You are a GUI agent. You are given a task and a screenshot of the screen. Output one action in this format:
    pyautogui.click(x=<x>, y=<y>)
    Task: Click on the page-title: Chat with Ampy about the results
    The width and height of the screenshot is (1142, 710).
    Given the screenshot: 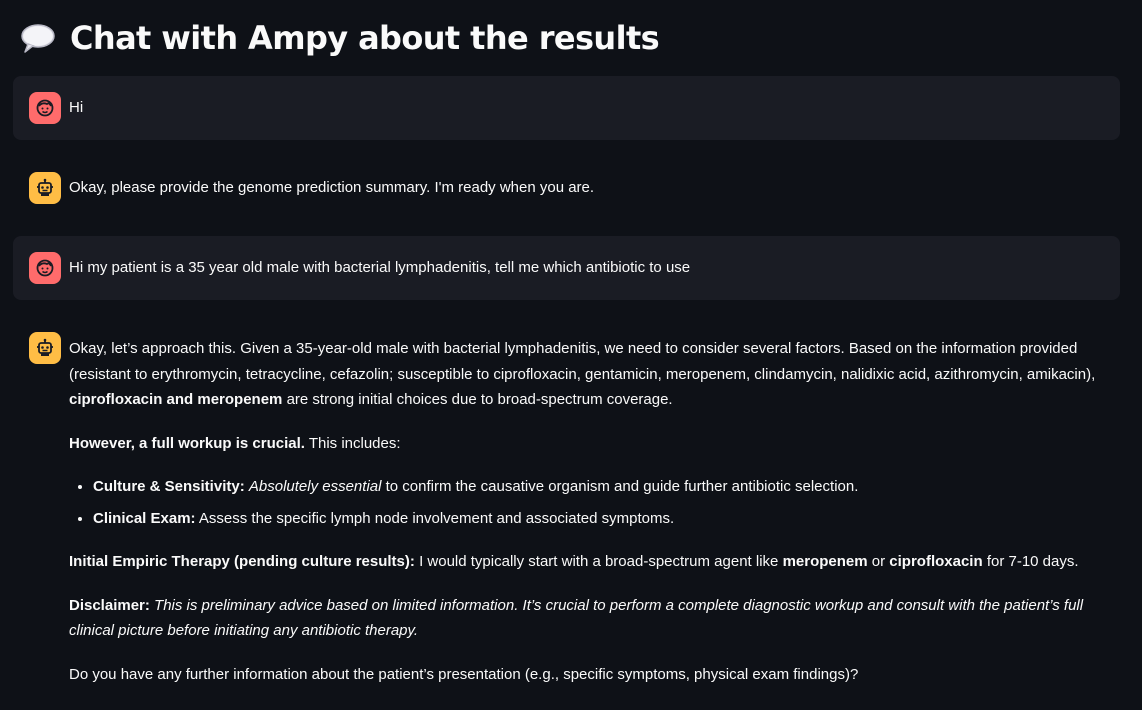 What is the action you would take?
    pyautogui.click(x=365, y=38)
    